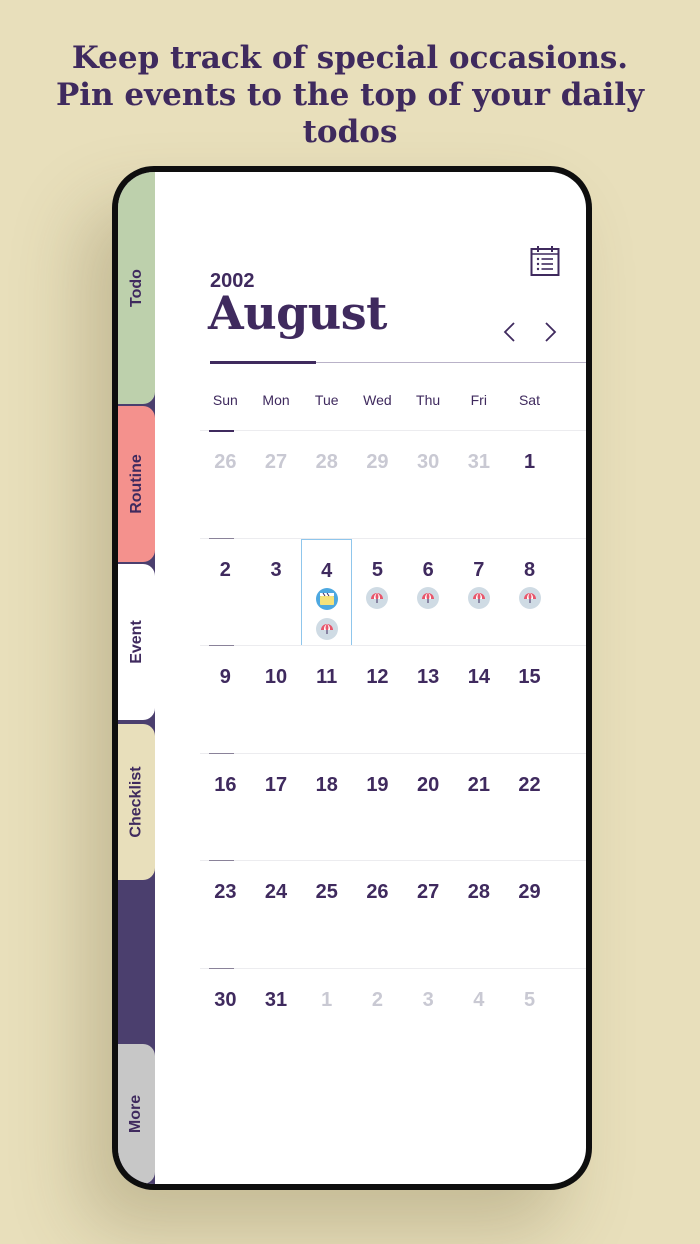 The height and width of the screenshot is (1244, 700). What do you see at coordinates (510, 332) in the screenshot?
I see `previous-month-button` at bounding box center [510, 332].